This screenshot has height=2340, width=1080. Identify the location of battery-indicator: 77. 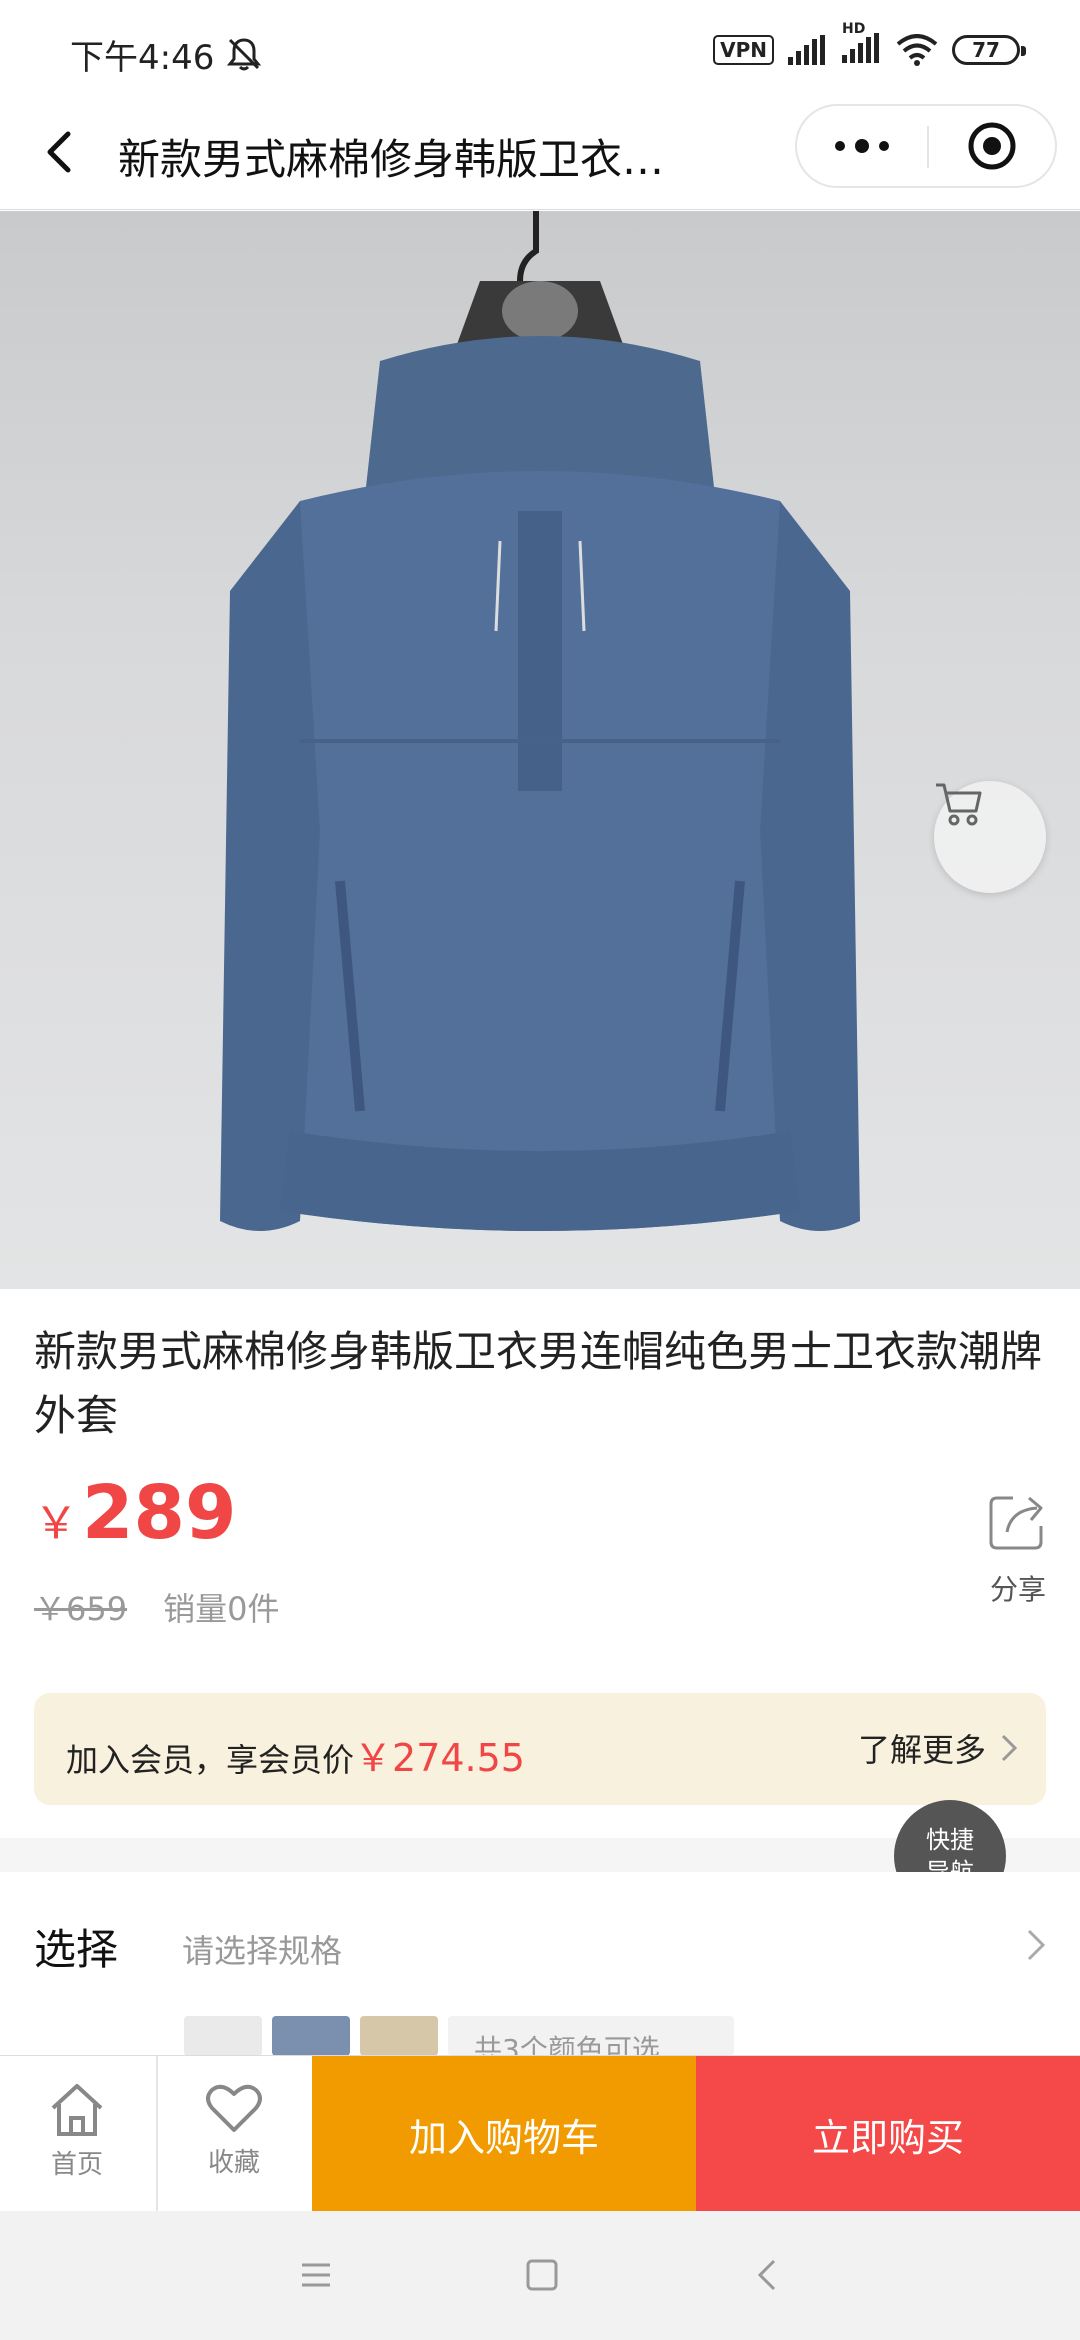
(989, 50).